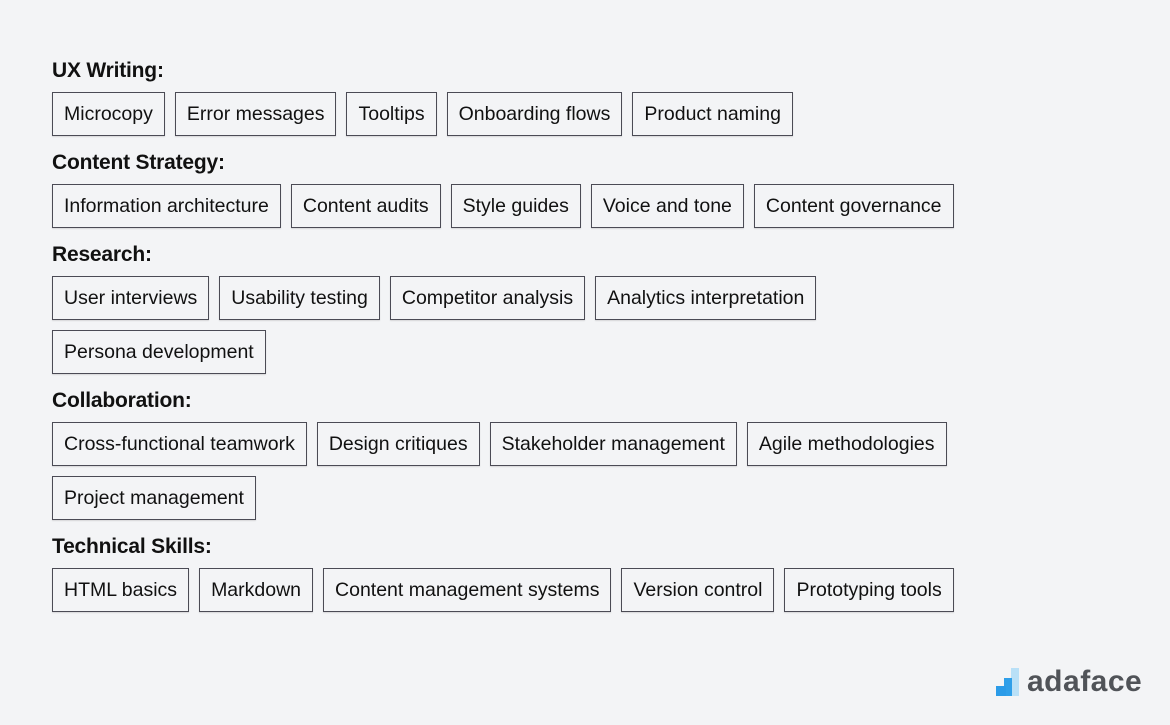 The height and width of the screenshot is (725, 1170). What do you see at coordinates (467, 590) in the screenshot?
I see `skill-chip: Content management systems` at bounding box center [467, 590].